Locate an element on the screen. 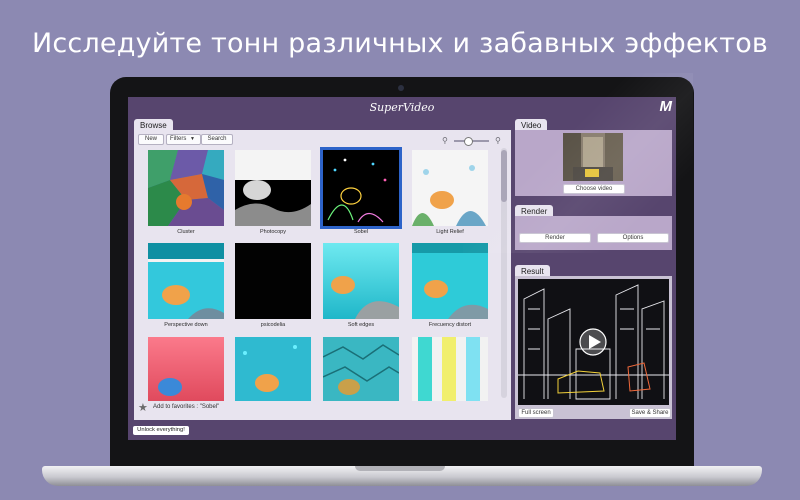 Image resolution: width=800 pixels, height=500 pixels. effect-12-preview is located at coordinates (450, 369).